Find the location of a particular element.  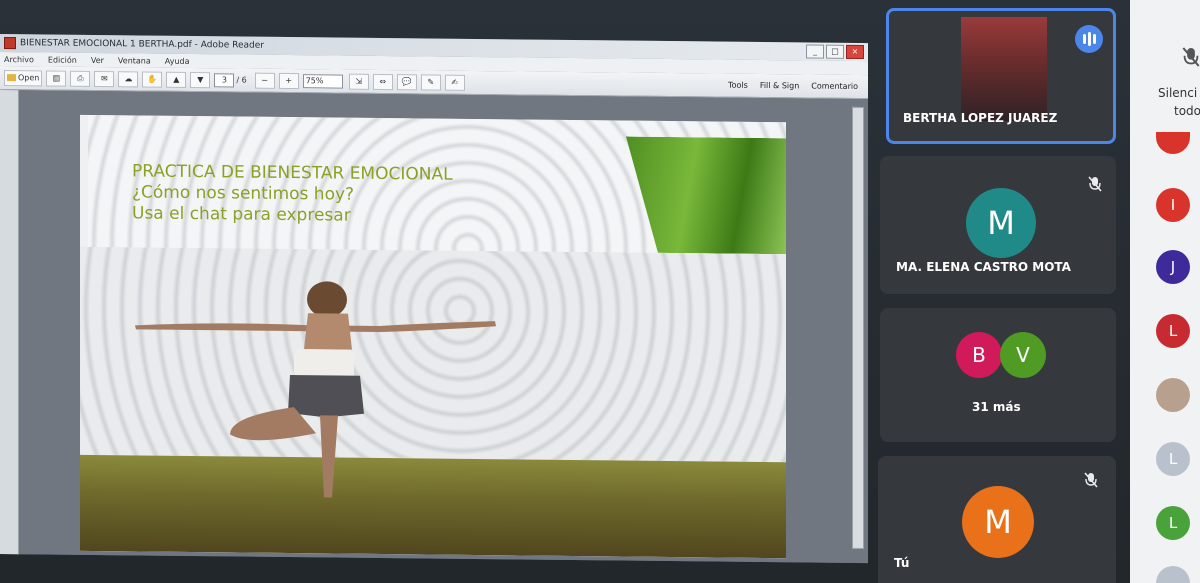

mute-all-label-2: todo is located at coordinates (1187, 111).